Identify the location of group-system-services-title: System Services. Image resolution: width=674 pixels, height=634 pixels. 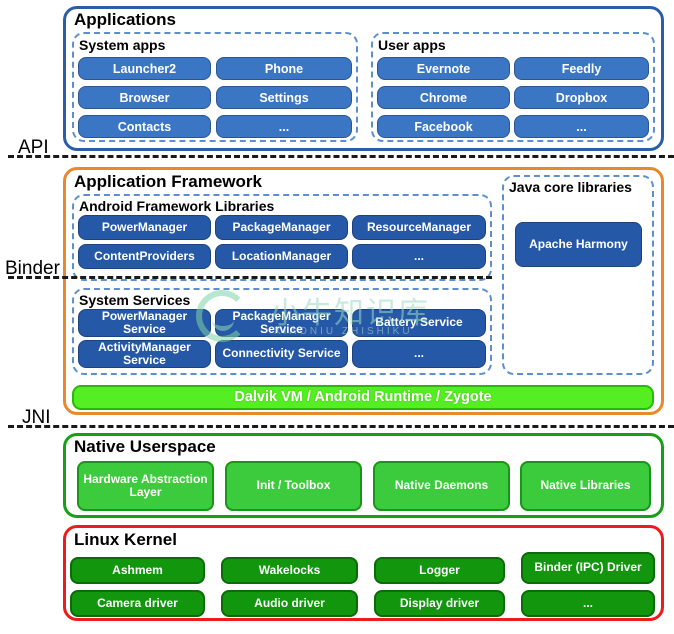
(135, 300).